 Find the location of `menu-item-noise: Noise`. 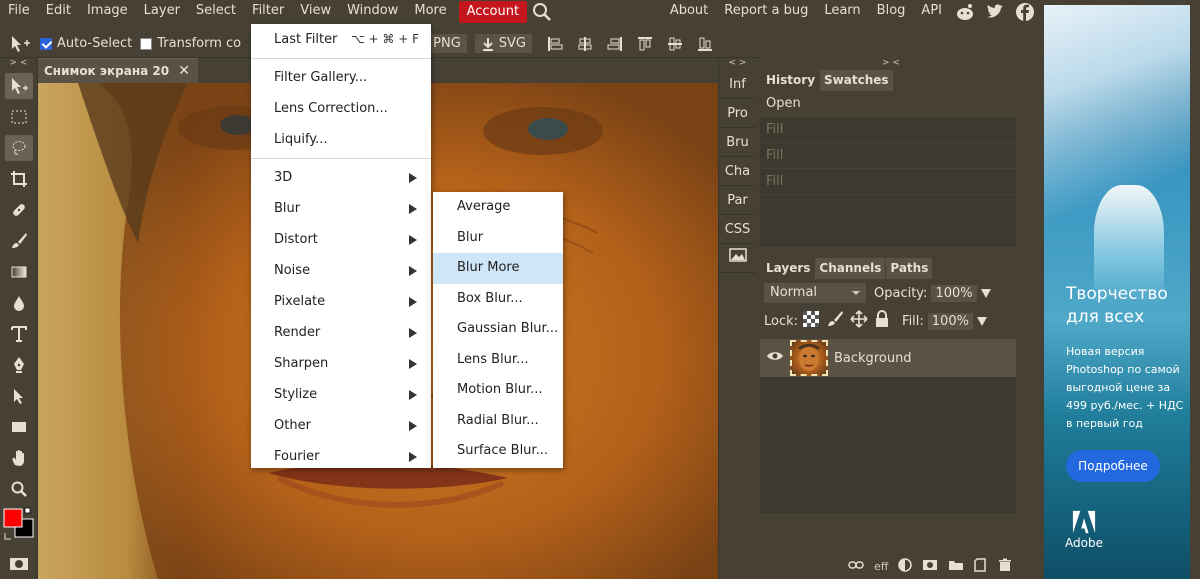

menu-item-noise: Noise is located at coordinates (341, 270).